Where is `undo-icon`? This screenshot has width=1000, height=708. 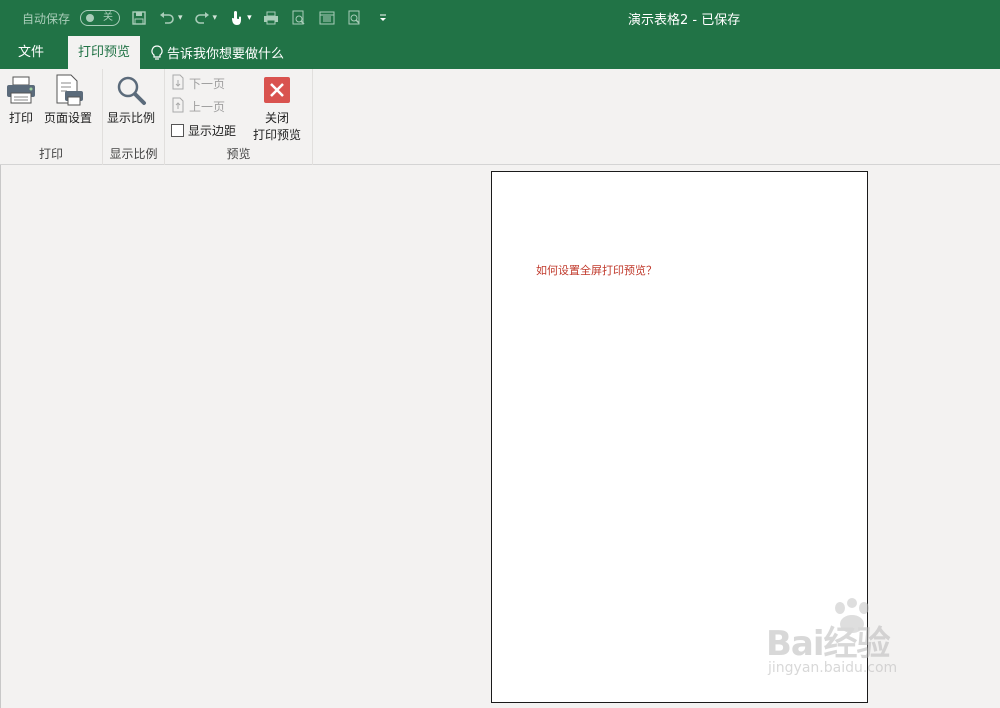
undo-icon is located at coordinates (167, 18).